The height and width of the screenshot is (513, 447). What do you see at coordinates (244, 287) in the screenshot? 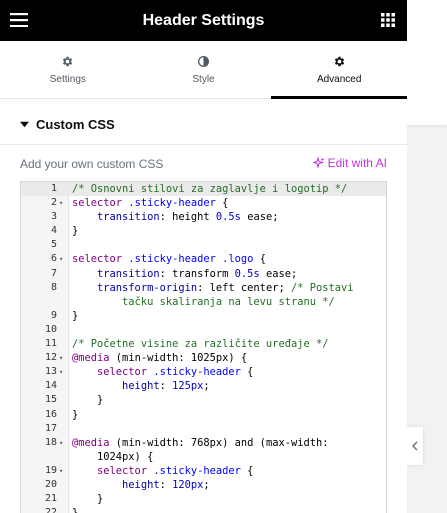
I see `code-token: : left center;` at bounding box center [244, 287].